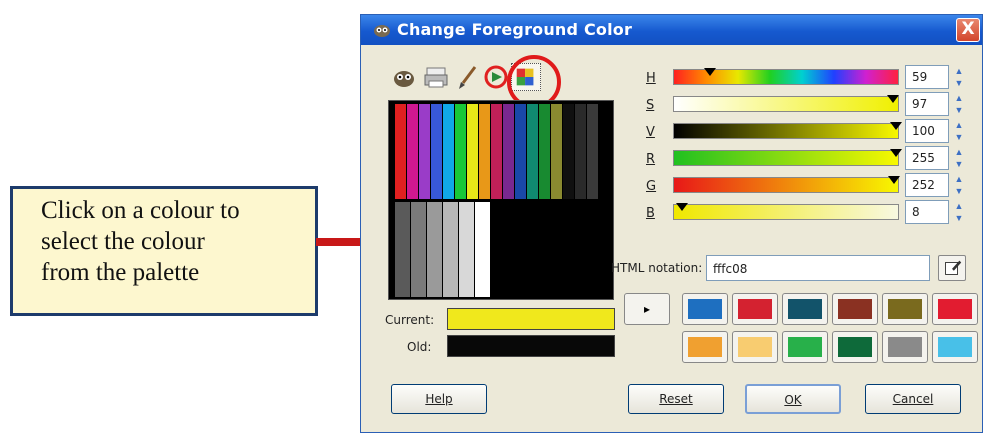 This screenshot has width=983, height=433. What do you see at coordinates (927, 158) in the screenshot?
I see `r-spinbox: 255` at bounding box center [927, 158].